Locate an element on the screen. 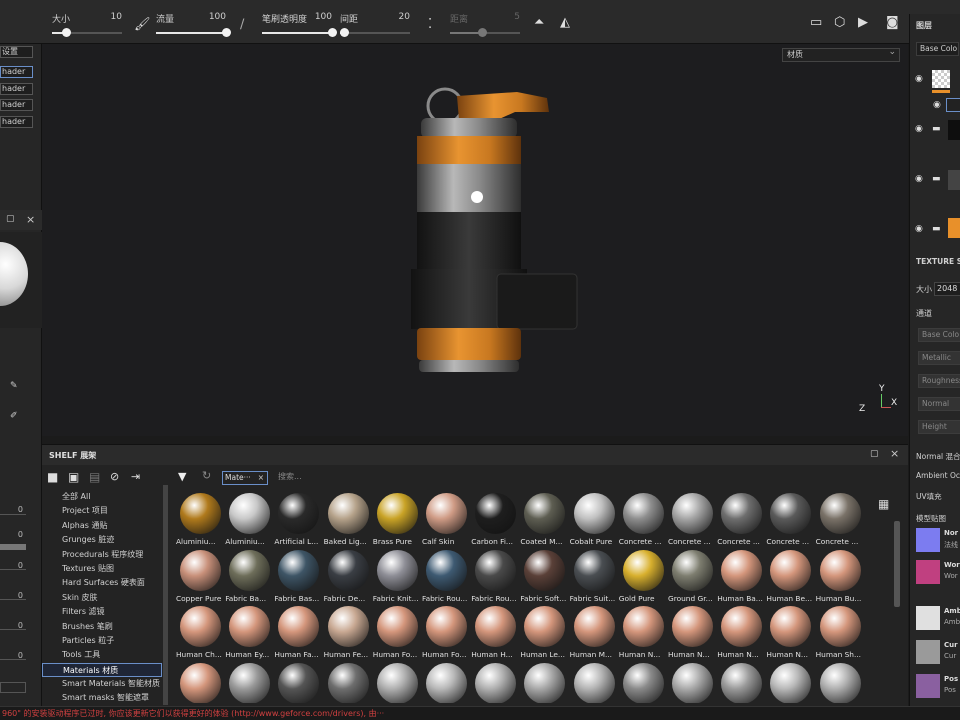 This screenshot has height=720, width=960. filter-tag: Mate··· × is located at coordinates (245, 478).